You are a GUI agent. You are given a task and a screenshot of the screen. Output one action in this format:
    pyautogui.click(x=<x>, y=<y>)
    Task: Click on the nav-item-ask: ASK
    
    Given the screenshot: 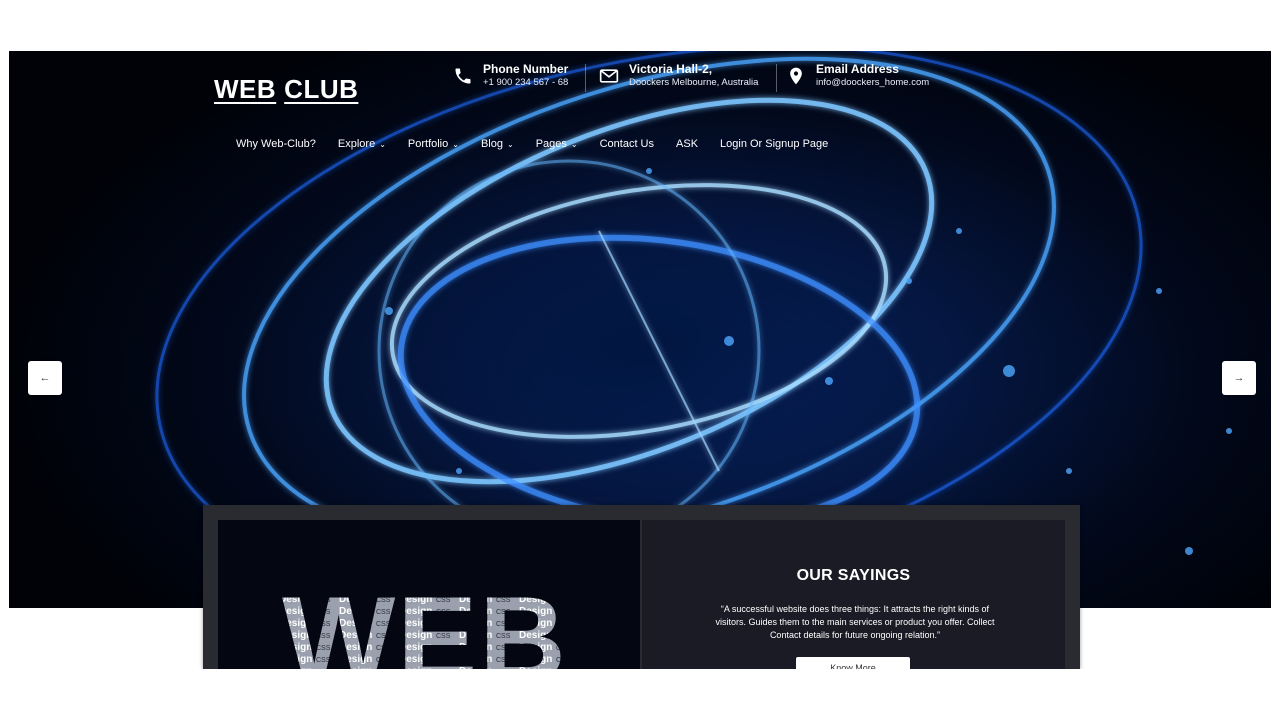 What is the action you would take?
    pyautogui.click(x=687, y=144)
    